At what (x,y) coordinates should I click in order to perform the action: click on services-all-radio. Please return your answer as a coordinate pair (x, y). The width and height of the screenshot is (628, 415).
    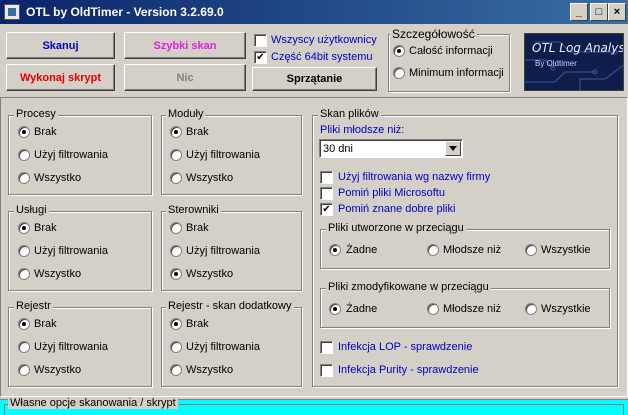
    Looking at the image, I should click on (24, 274).